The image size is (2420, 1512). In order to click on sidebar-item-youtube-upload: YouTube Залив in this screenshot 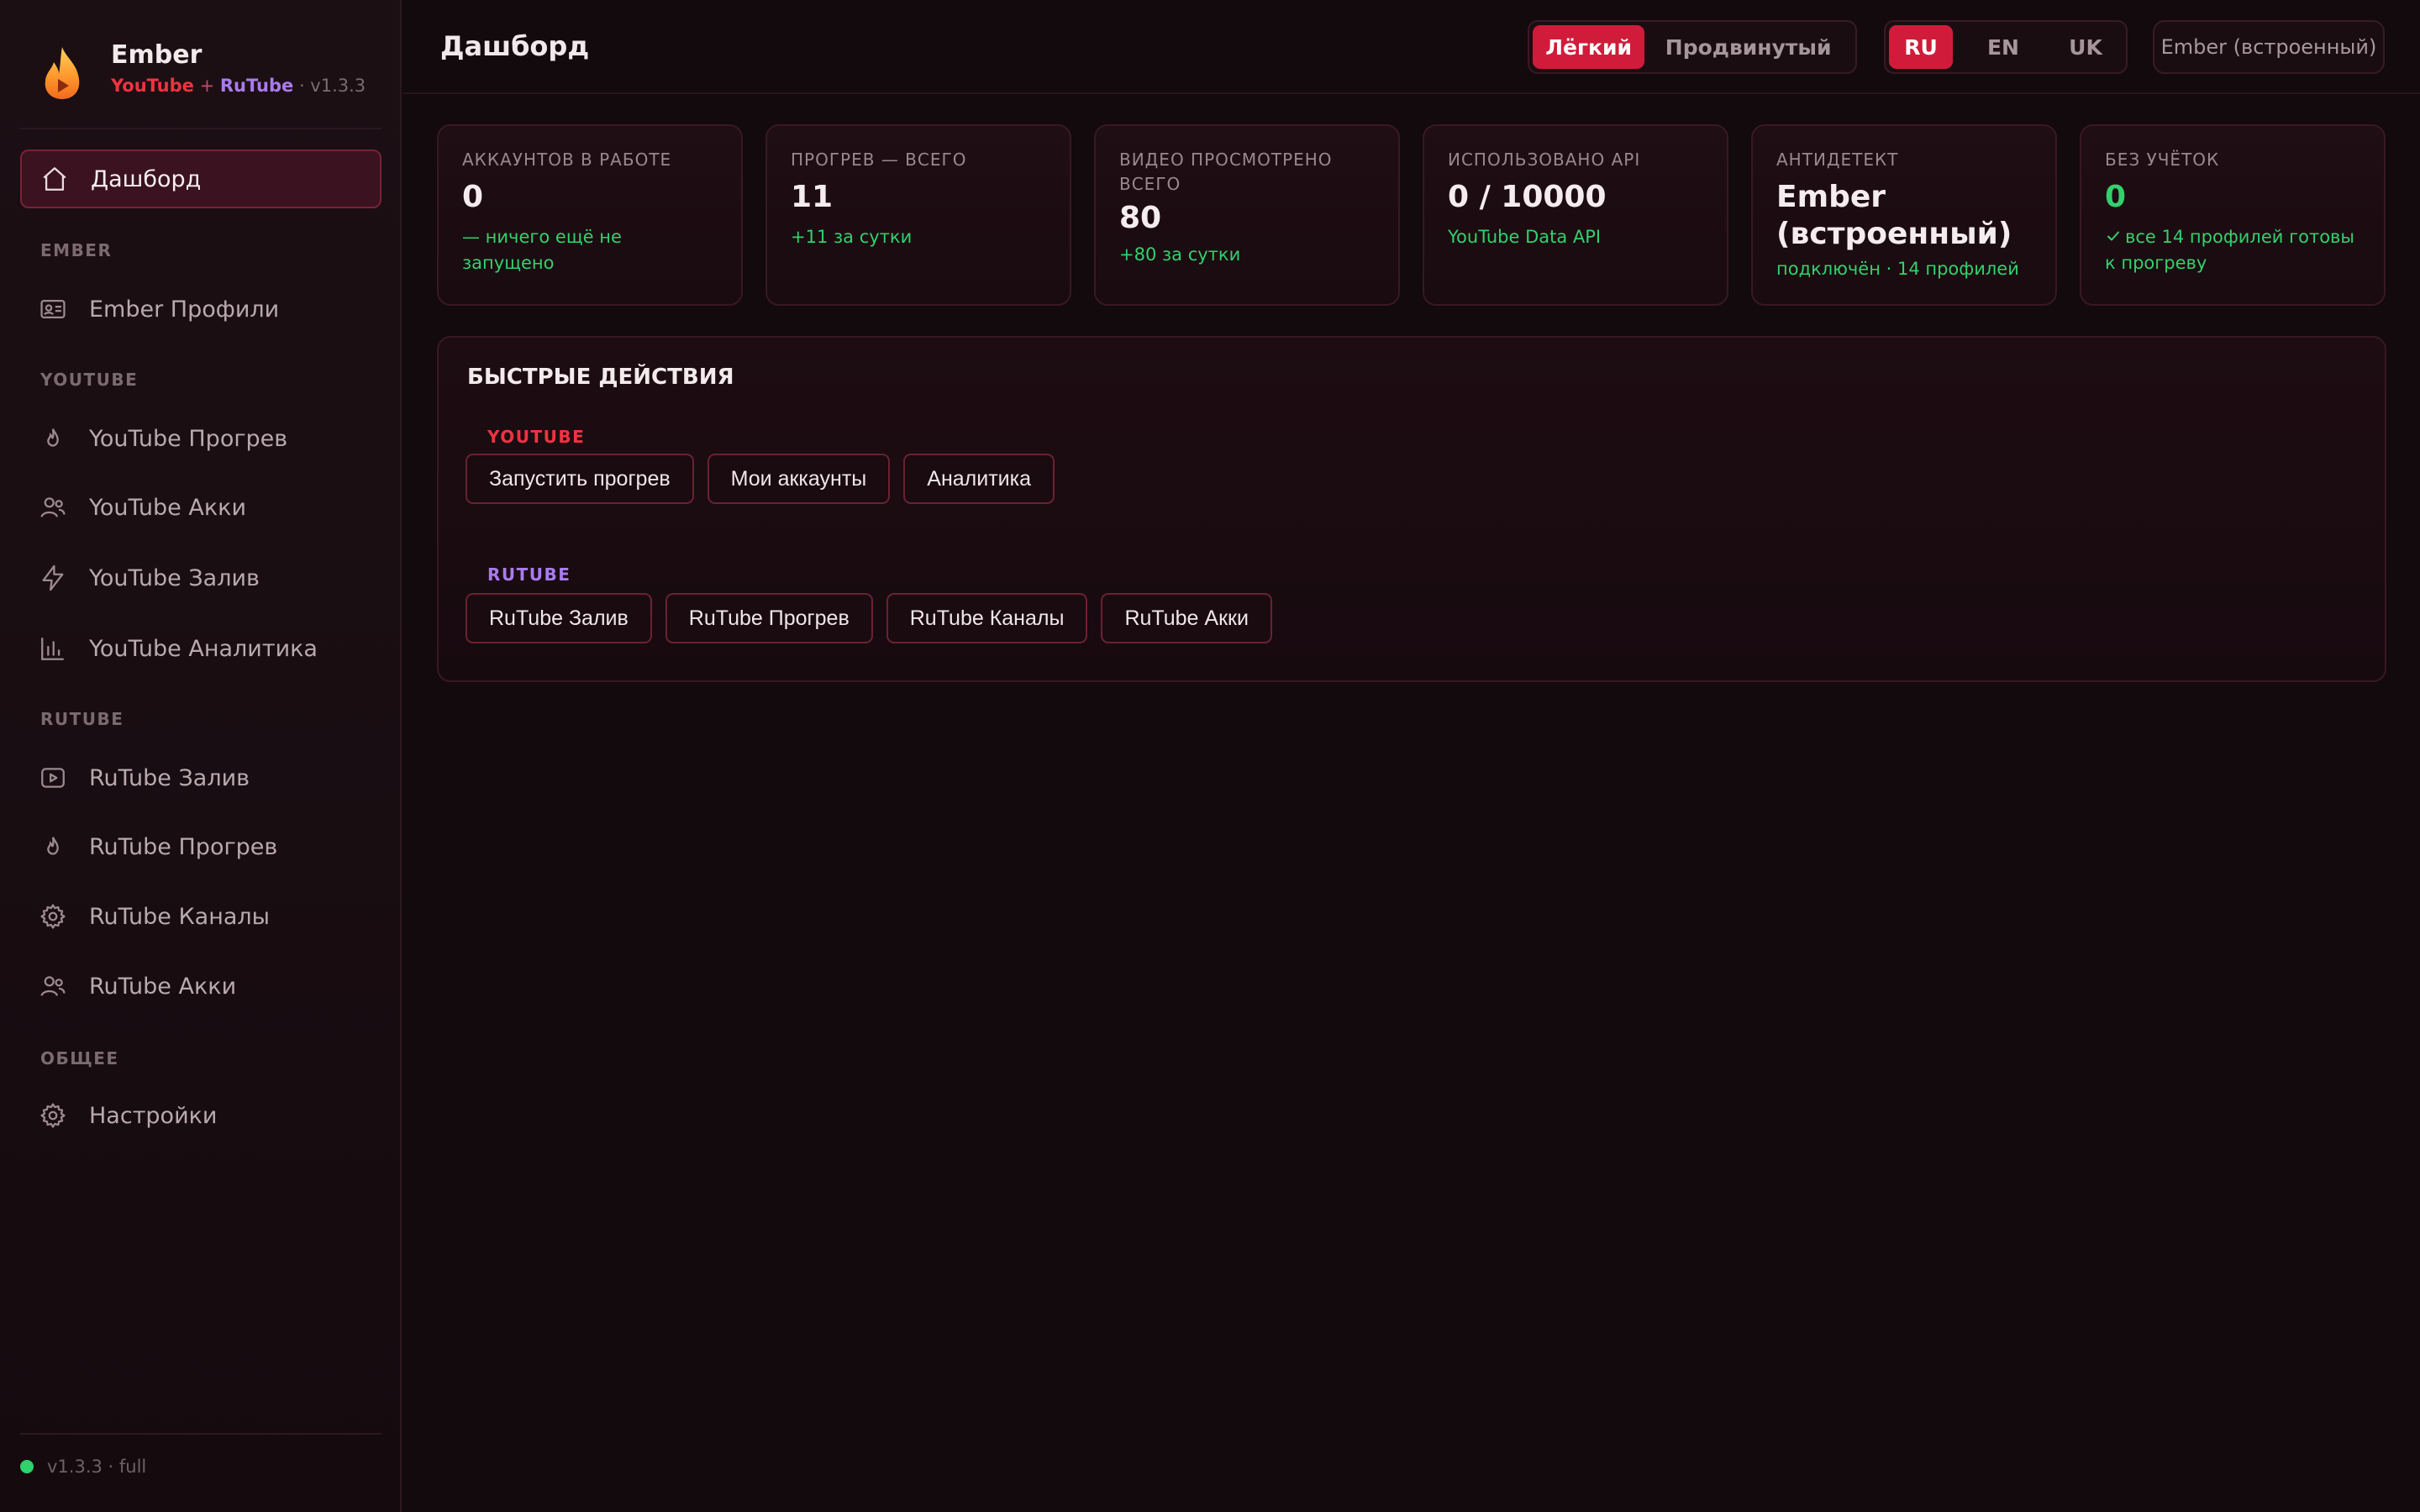, I will do `click(200, 578)`.